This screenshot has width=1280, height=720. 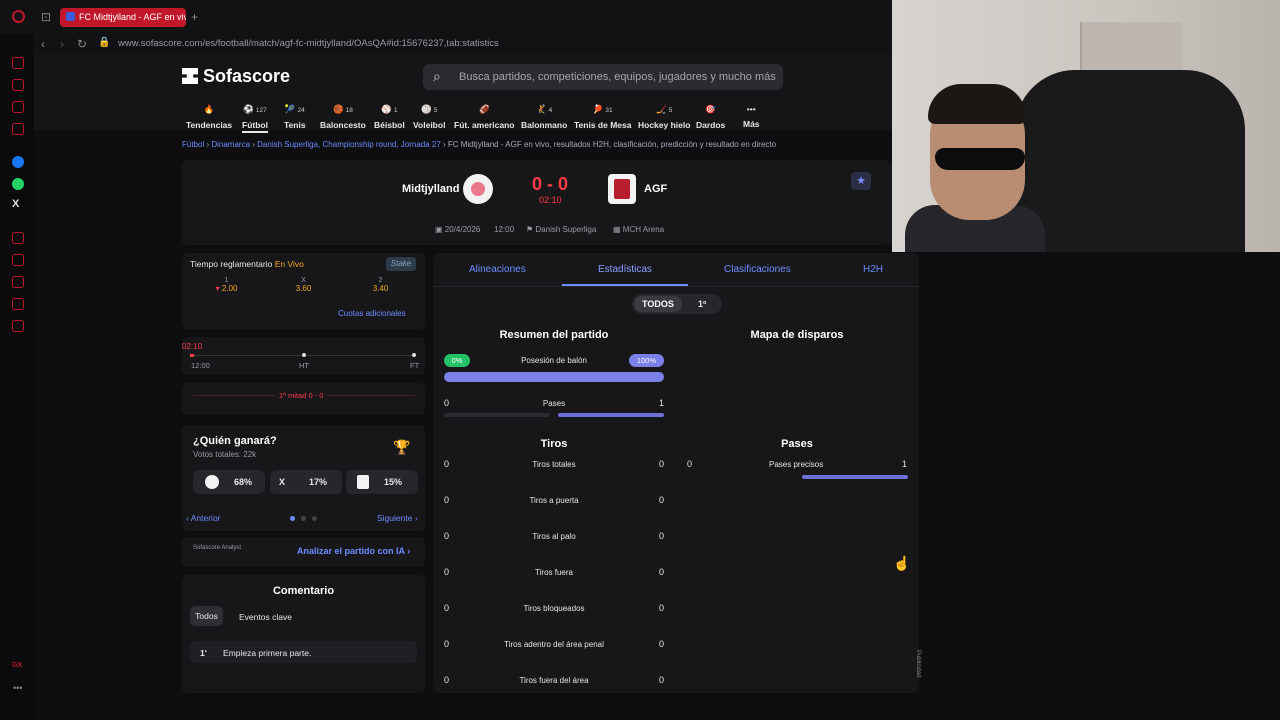 What do you see at coordinates (478, 189) in the screenshot?
I see `home-team-crest` at bounding box center [478, 189].